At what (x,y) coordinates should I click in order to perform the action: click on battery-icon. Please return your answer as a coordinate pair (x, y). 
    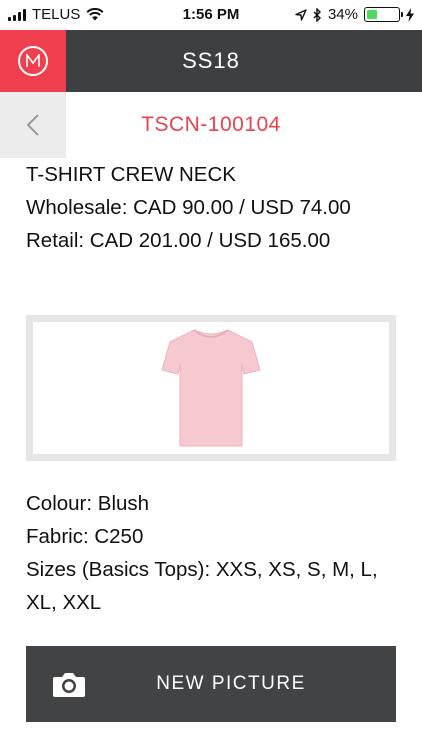
    Looking at the image, I should click on (383, 14).